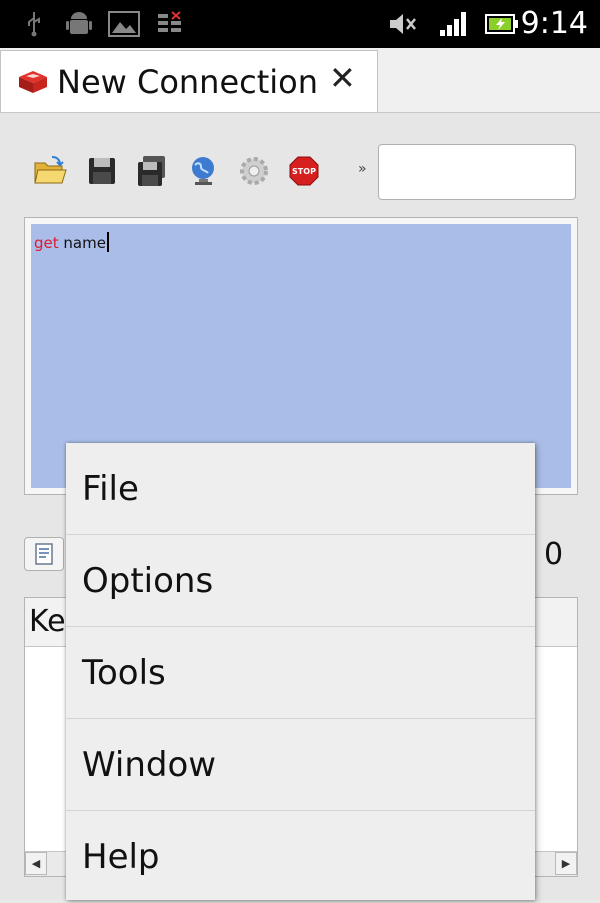 The height and width of the screenshot is (903, 600). Describe the element at coordinates (554, 554) in the screenshot. I see `result-count: 0` at that location.